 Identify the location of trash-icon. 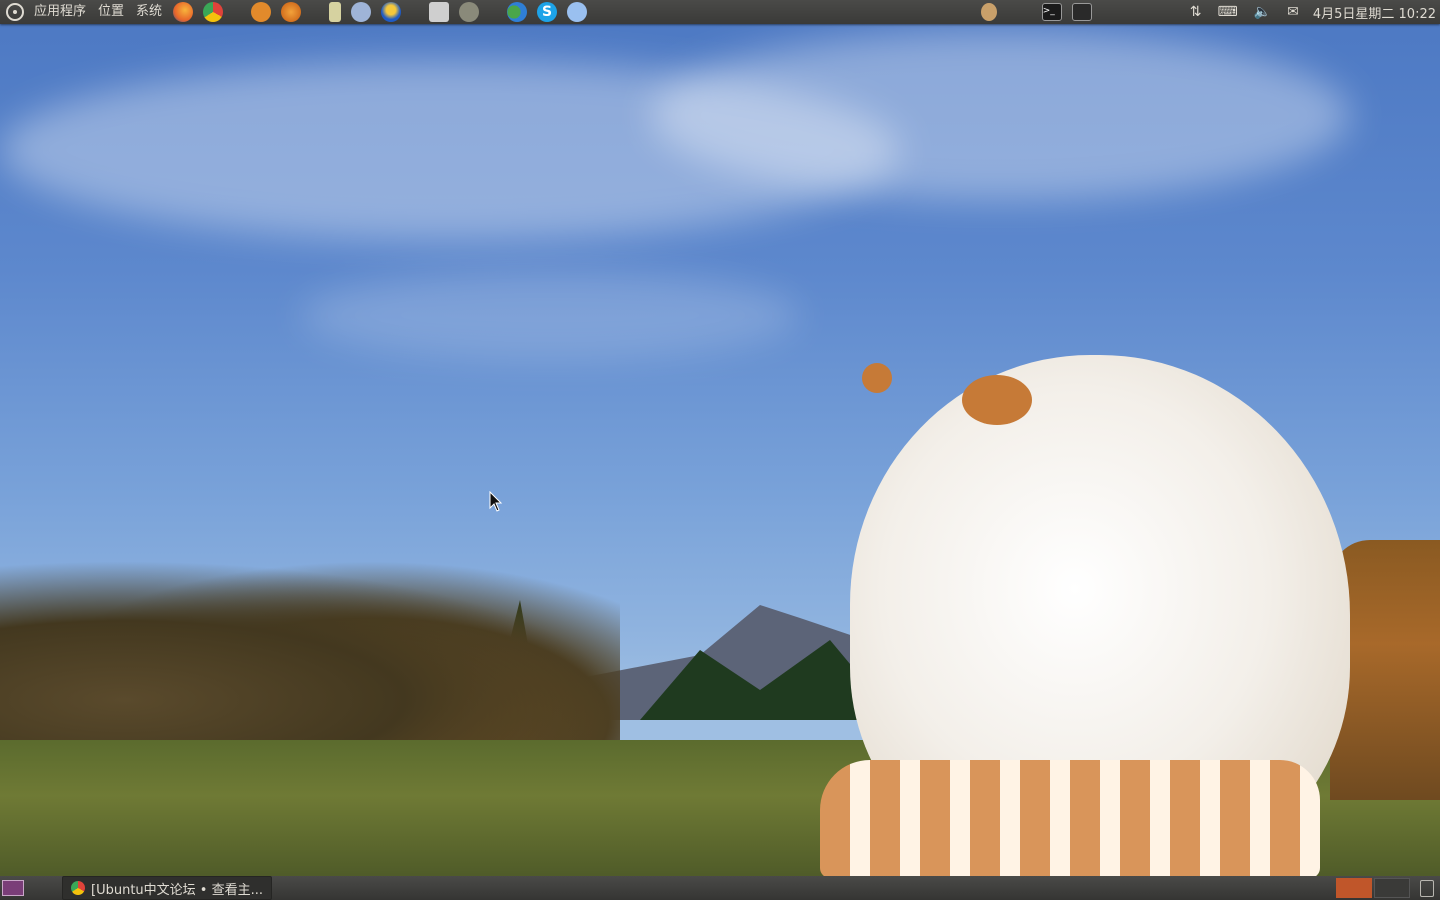
(1427, 888).